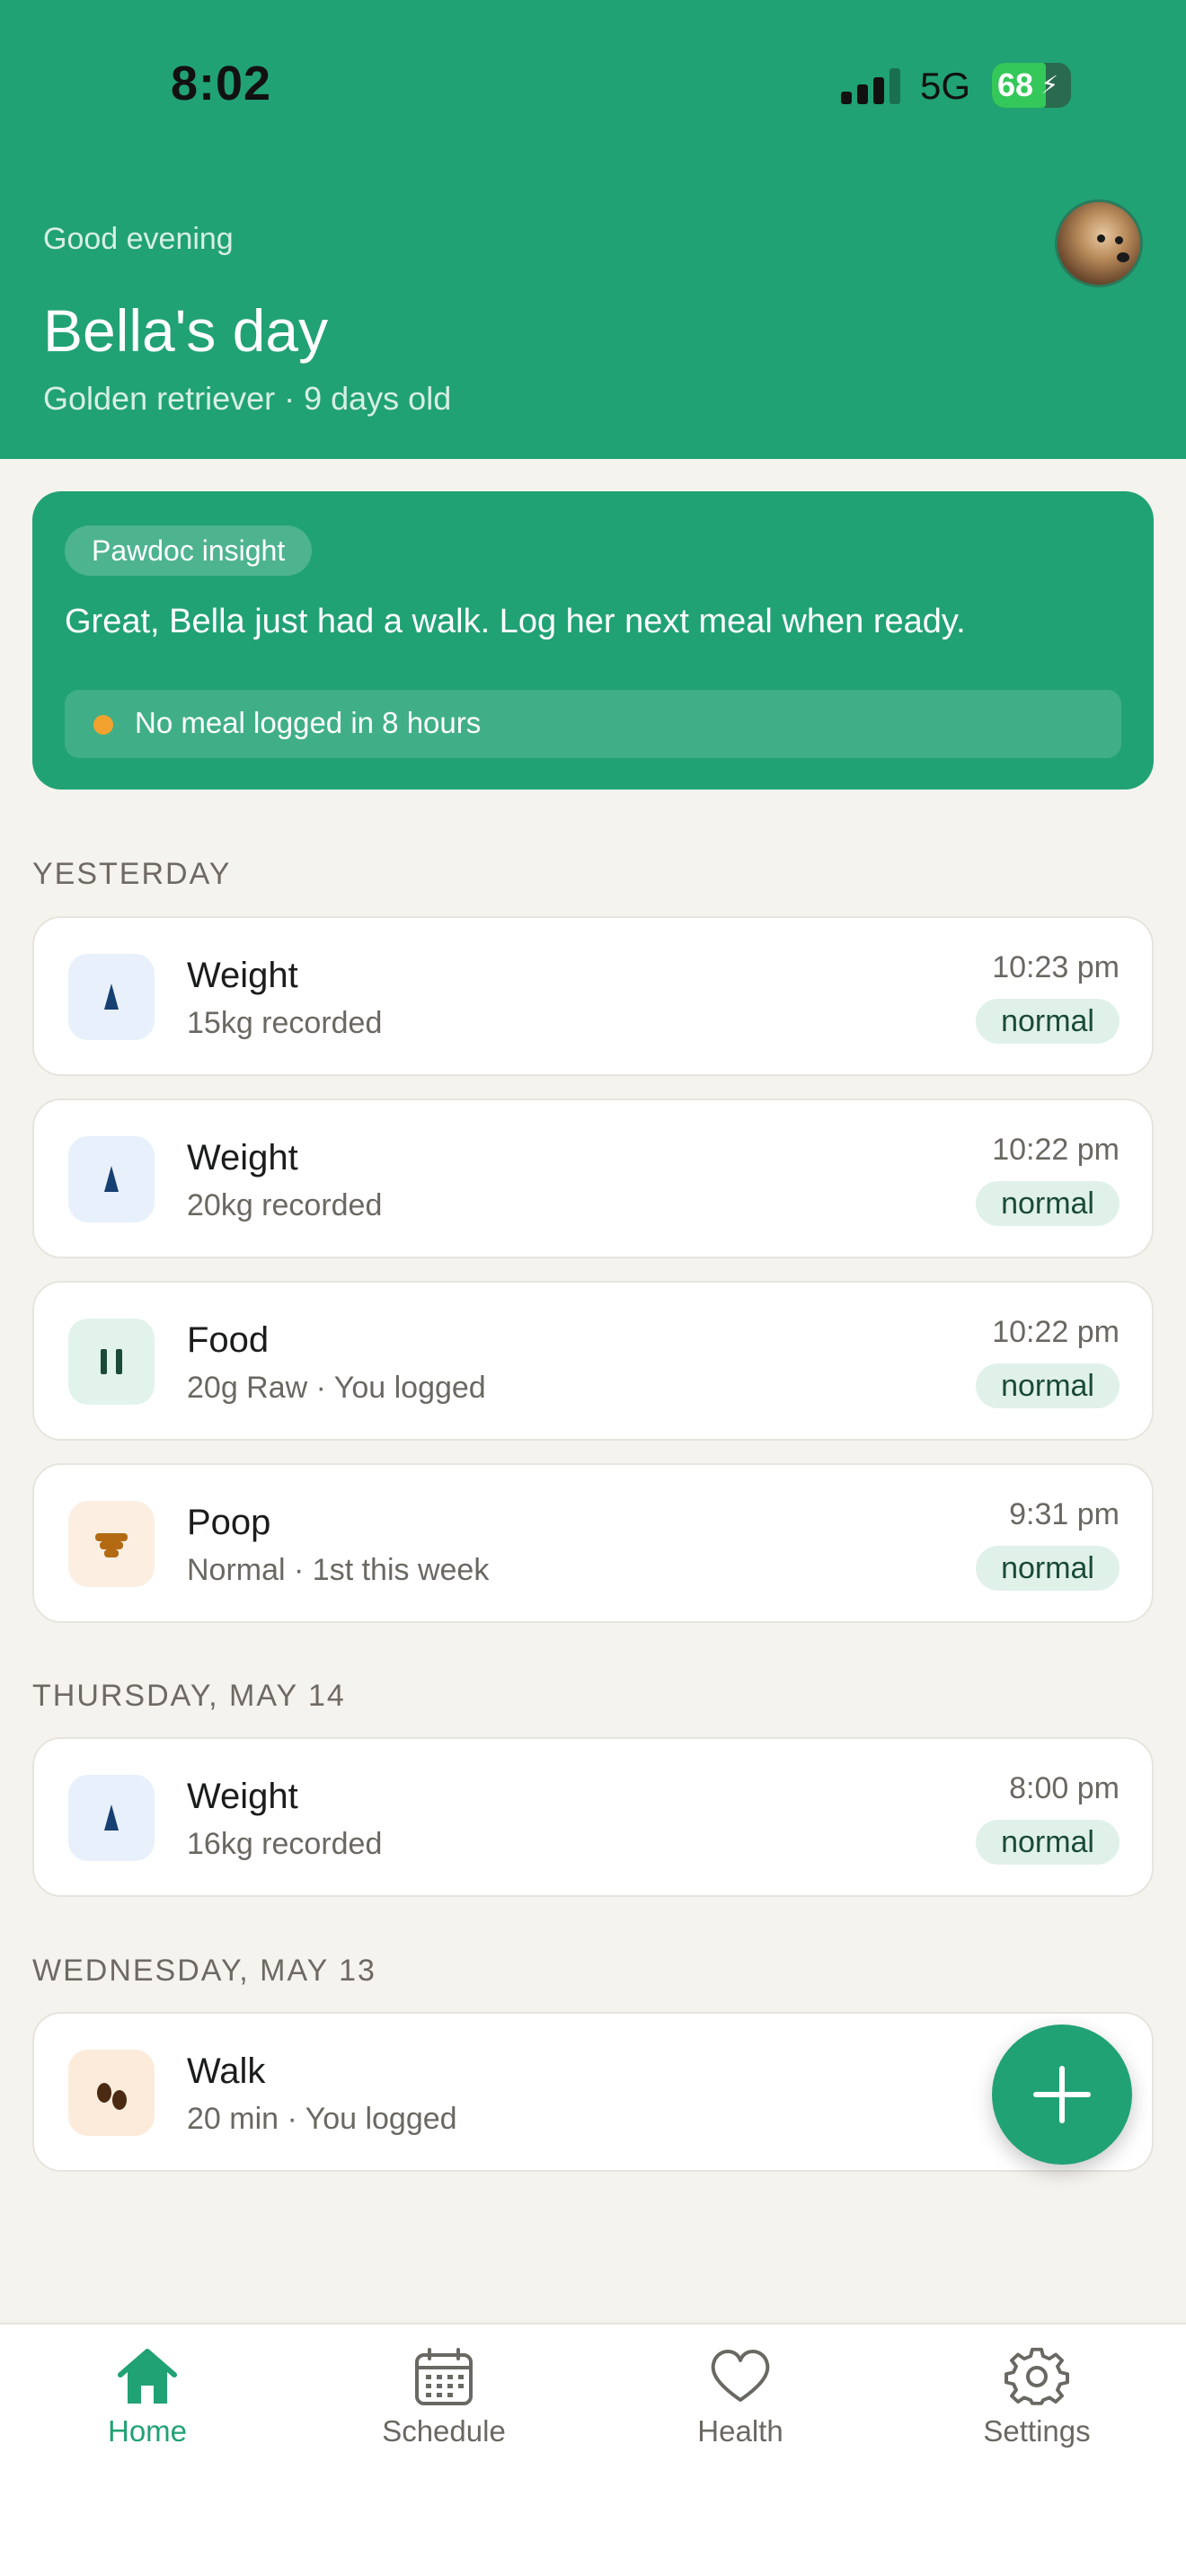 This screenshot has height=2576, width=1186. I want to click on tab-label: Schedule, so click(444, 2431).